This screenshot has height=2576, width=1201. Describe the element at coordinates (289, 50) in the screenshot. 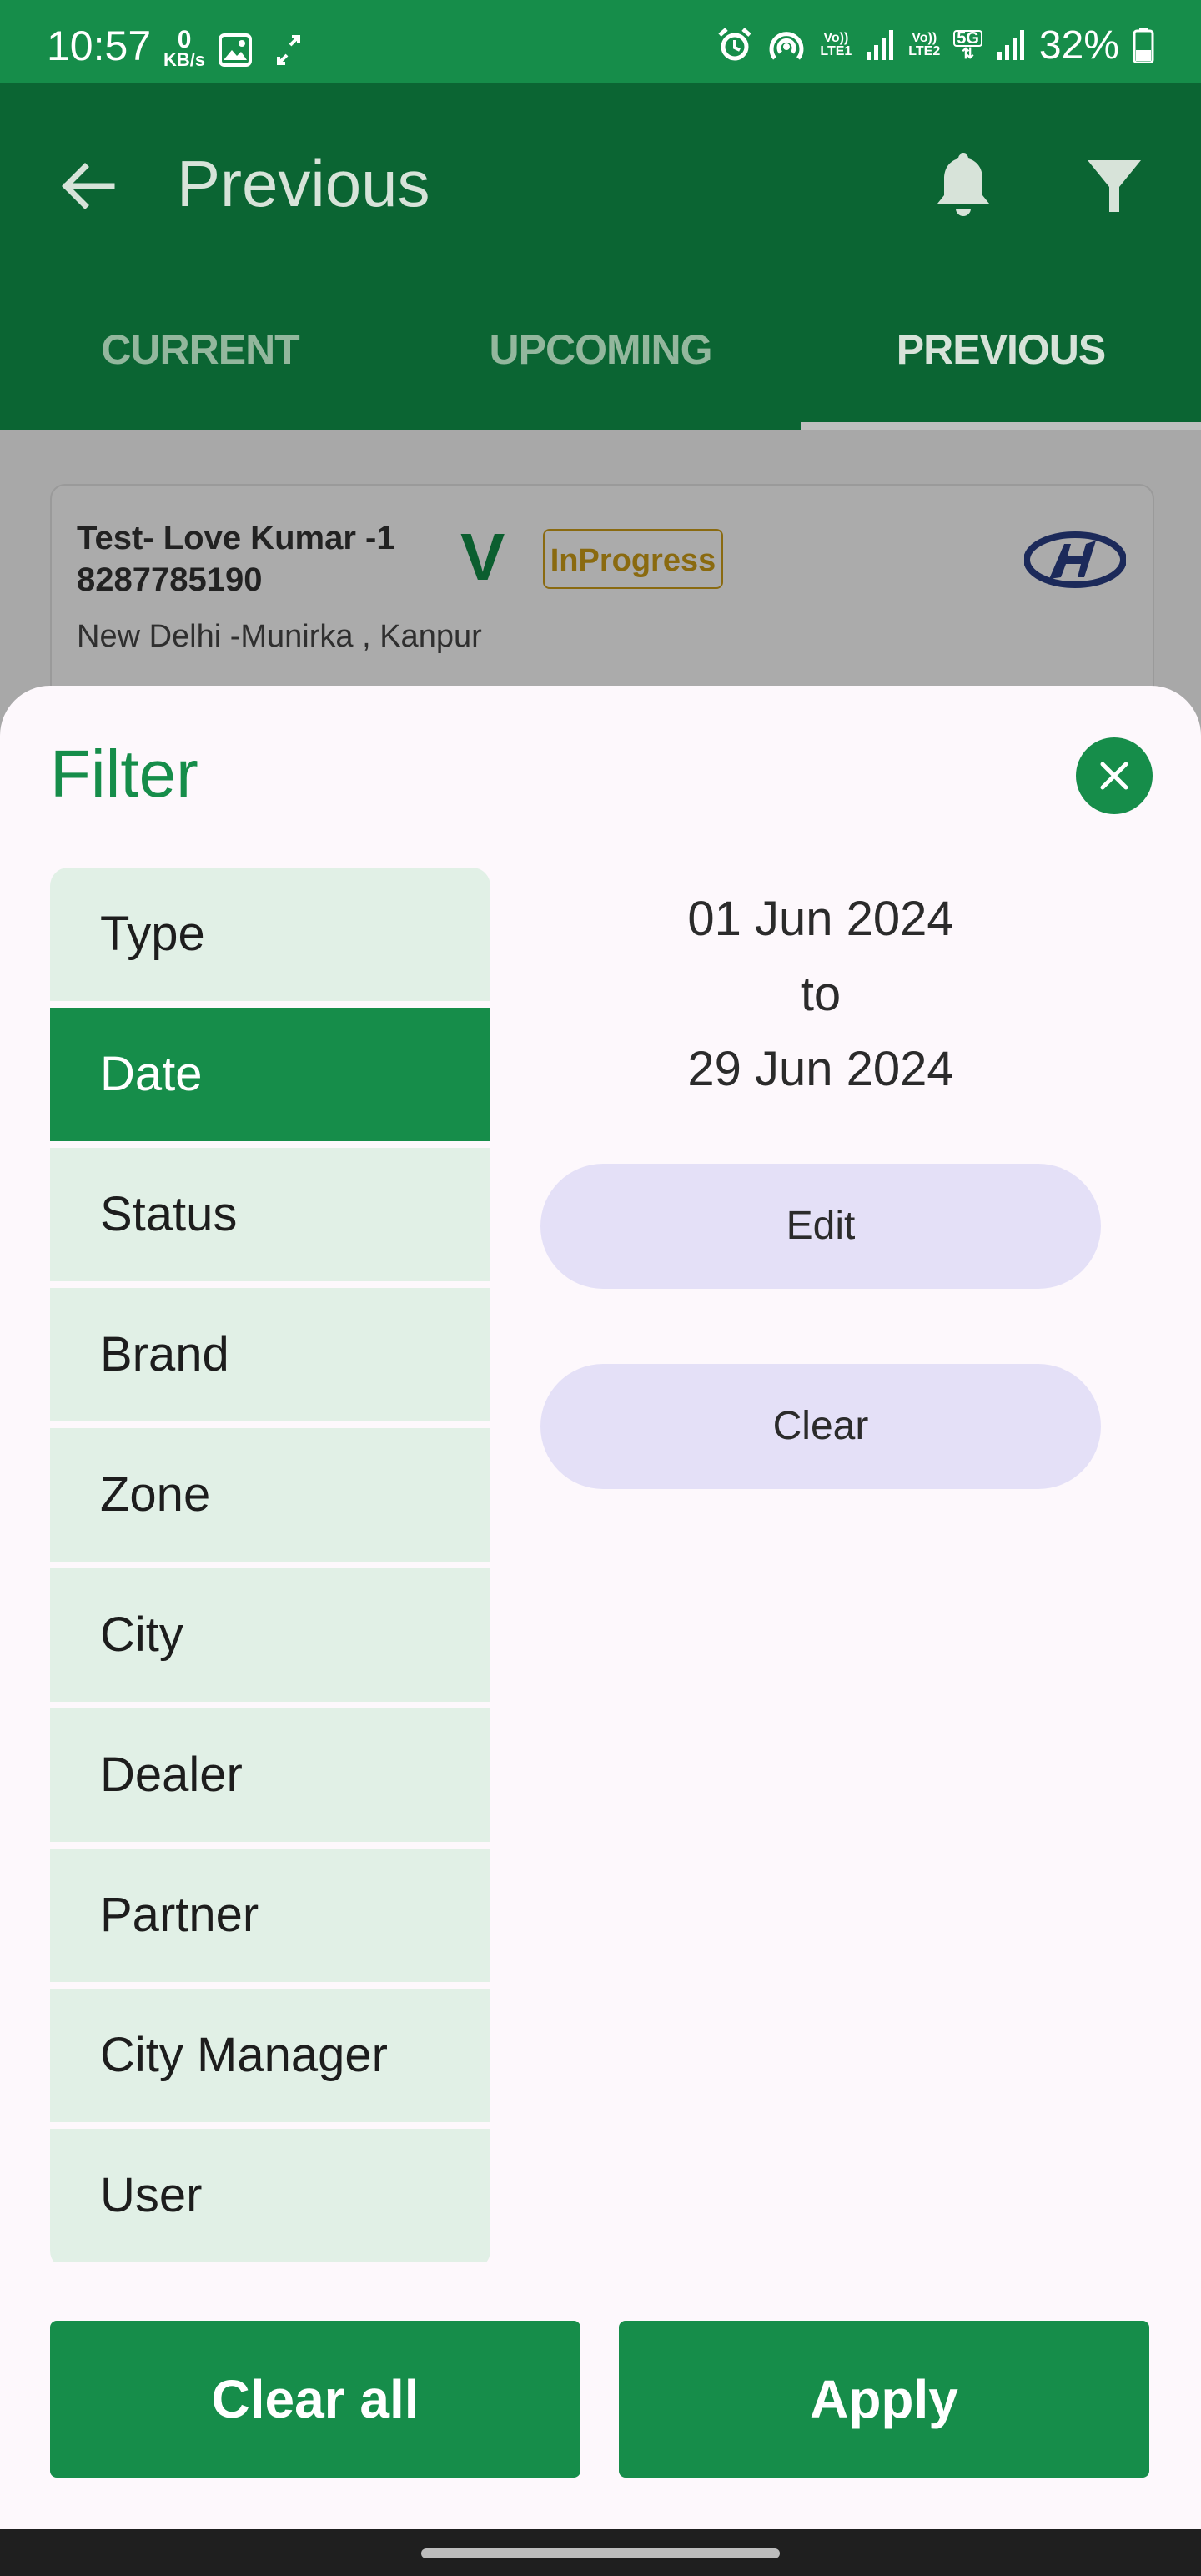

I see `sync-notification-icon` at that location.